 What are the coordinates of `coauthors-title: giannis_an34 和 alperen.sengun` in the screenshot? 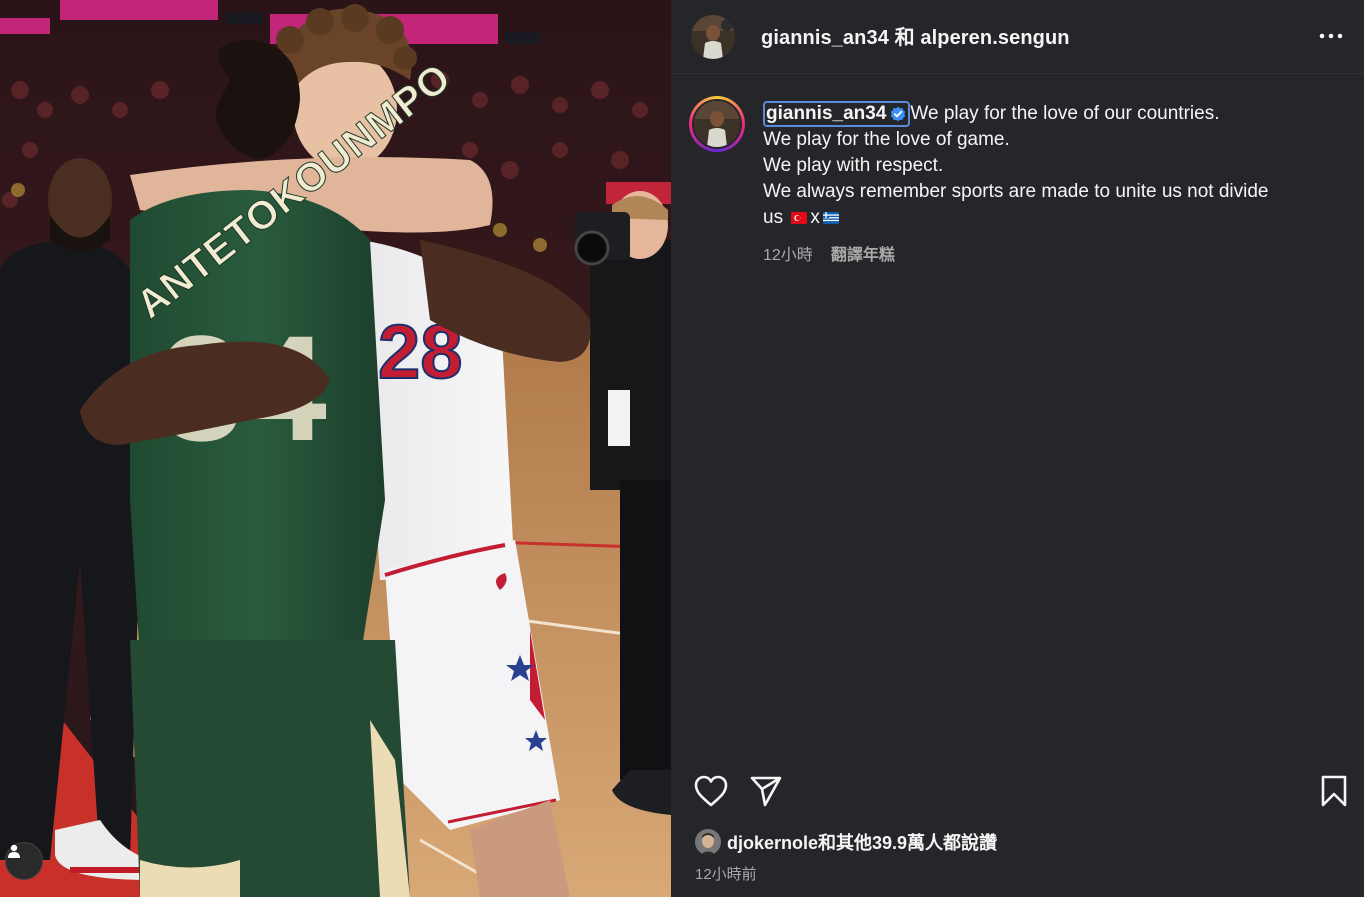 It's located at (915, 35).